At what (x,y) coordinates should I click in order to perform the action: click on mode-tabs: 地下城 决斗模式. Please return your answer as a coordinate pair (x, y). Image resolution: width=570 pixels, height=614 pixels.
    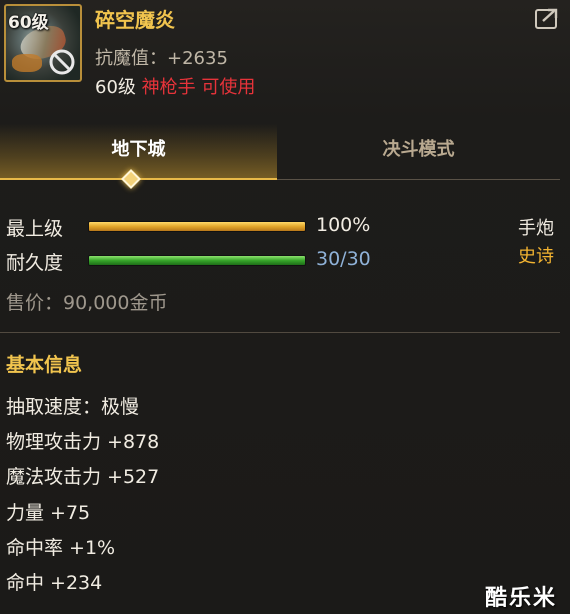
    Looking at the image, I should click on (280, 156).